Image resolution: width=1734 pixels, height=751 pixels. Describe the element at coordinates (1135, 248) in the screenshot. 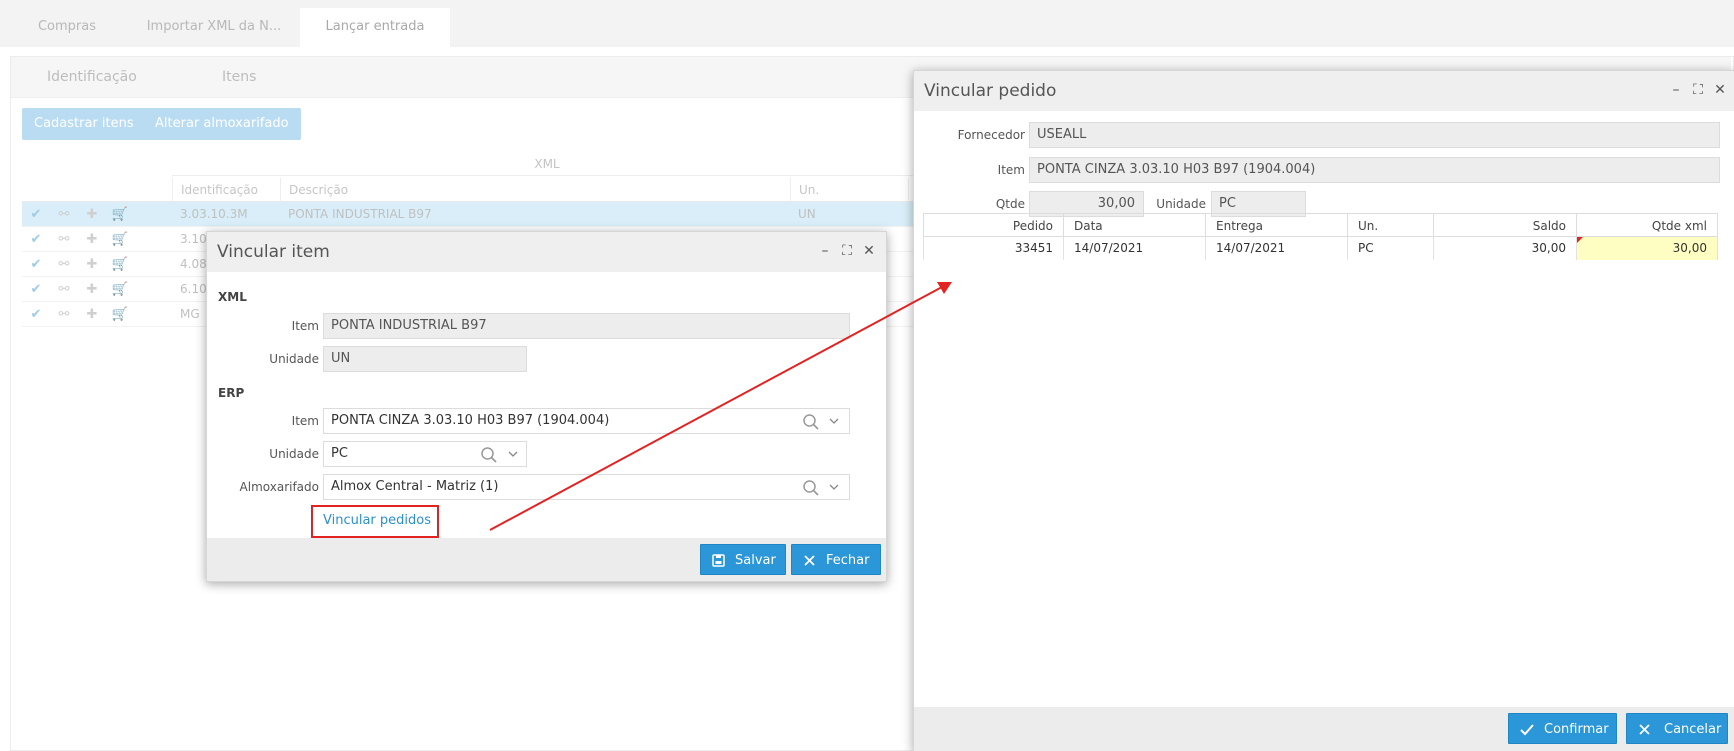

I see `cell-data: 14/07/2021` at that location.